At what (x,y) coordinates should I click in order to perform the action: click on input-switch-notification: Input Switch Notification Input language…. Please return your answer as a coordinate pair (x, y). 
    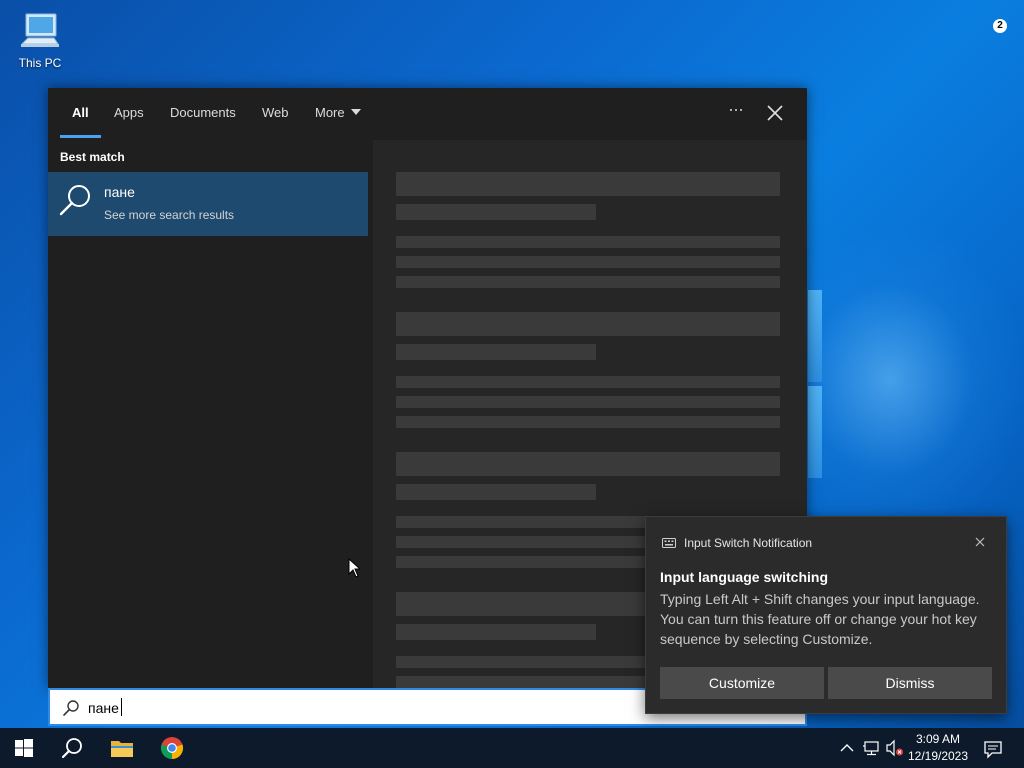
    Looking at the image, I should click on (826, 615).